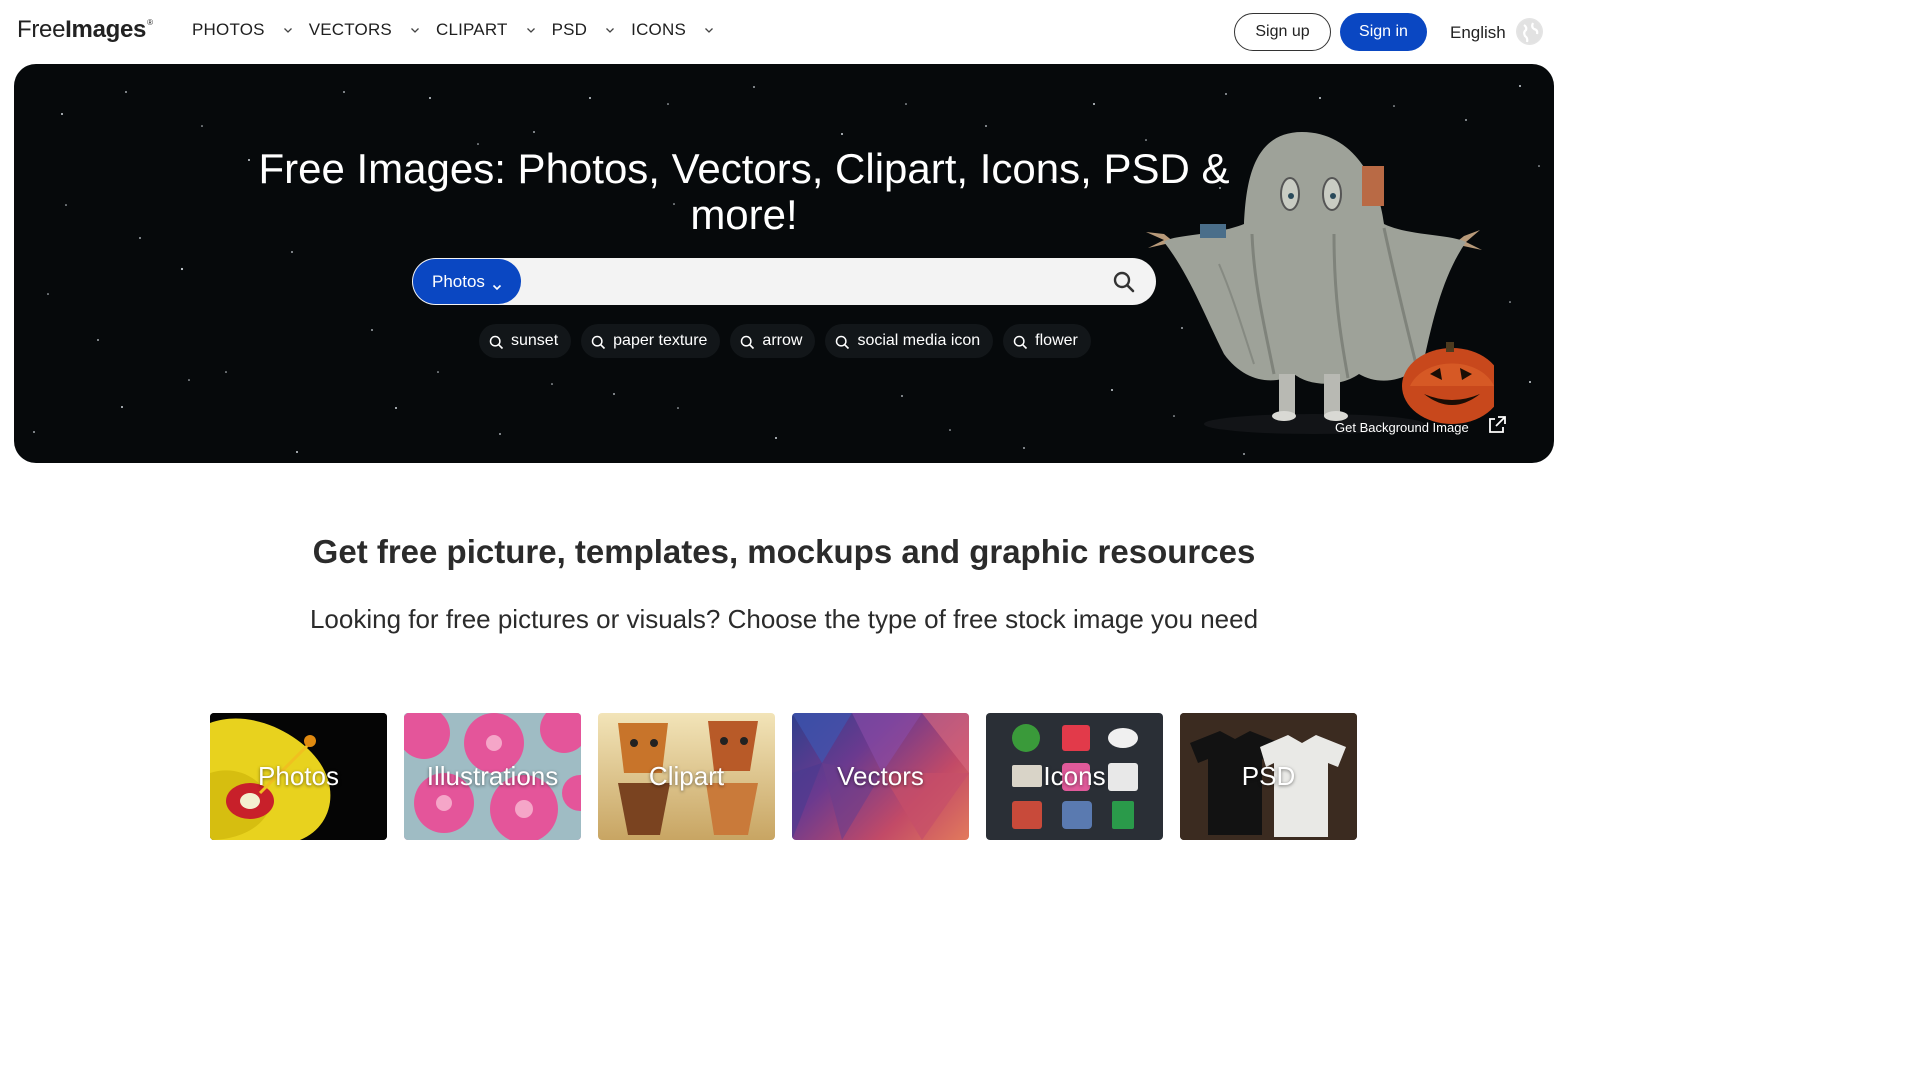 Image resolution: width=1920 pixels, height=1080 pixels. Describe the element at coordinates (471, 29) in the screenshot. I see `nav-clipart-label: CLIPART` at that location.